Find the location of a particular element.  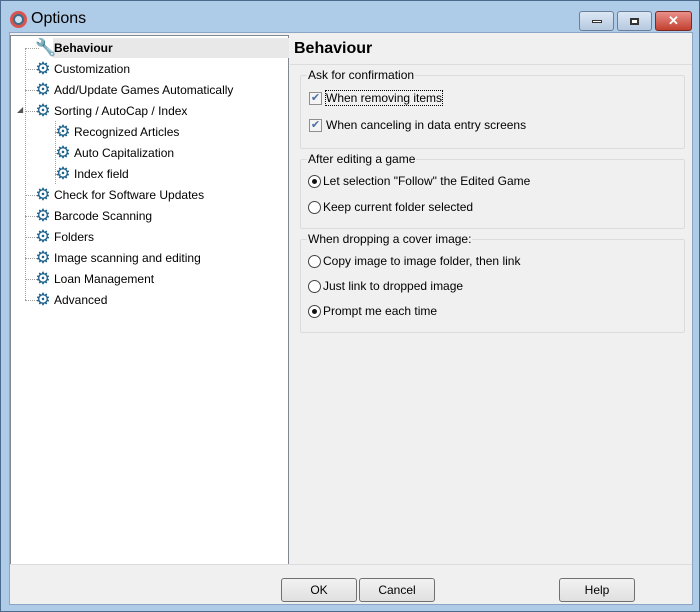

panel-header: Behaviour is located at coordinates (491, 50).